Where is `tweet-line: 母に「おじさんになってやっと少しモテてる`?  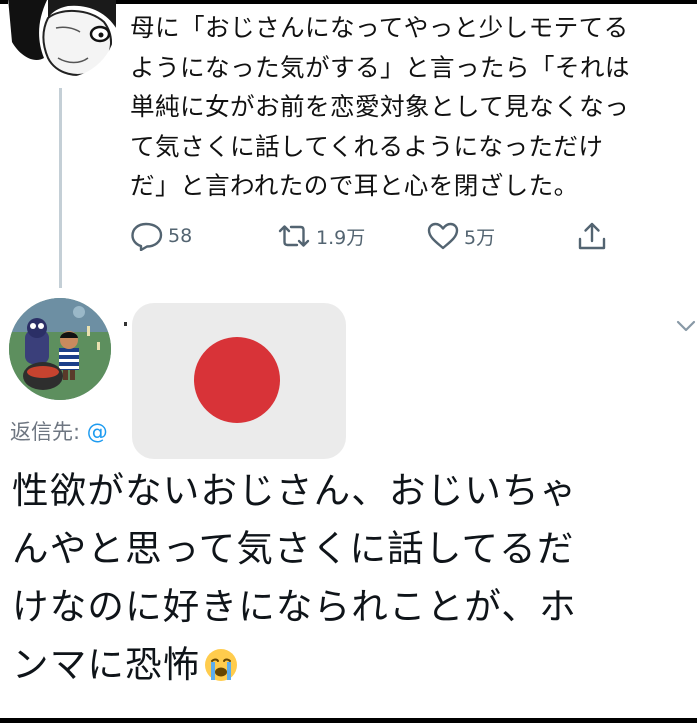 tweet-line: 母に「おじさんになってやっと少しモテてる is located at coordinates (379, 27).